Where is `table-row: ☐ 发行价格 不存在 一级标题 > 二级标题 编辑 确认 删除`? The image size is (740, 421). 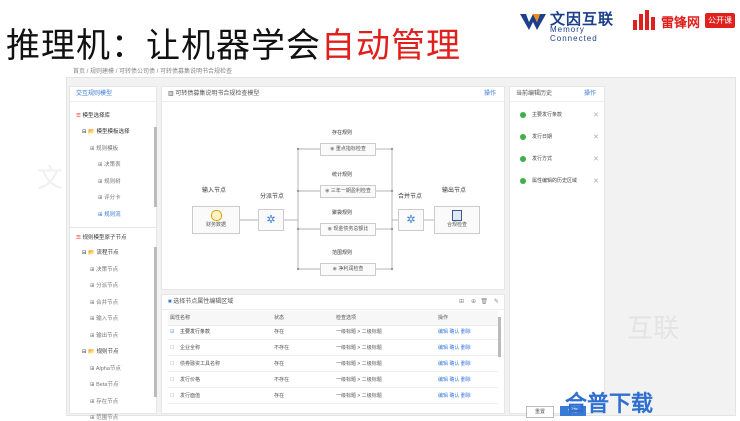
table-row: ☐ 发行价格 不存在 一级标题 > 二级标题 编辑 确认 删除 is located at coordinates (333, 380).